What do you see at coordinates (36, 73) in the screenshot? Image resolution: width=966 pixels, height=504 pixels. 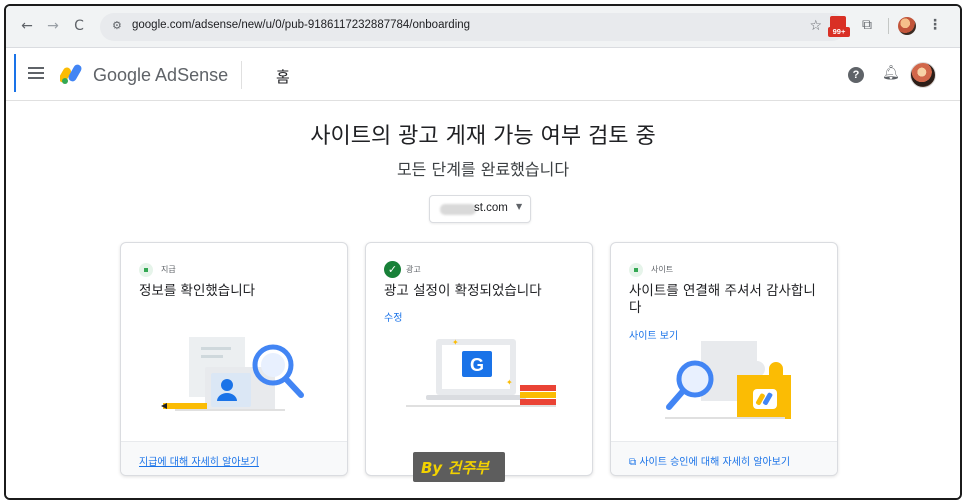 I see `menu-icon` at bounding box center [36, 73].